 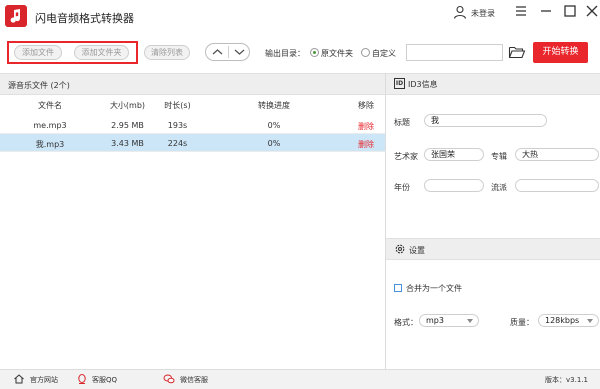 What do you see at coordinates (566, 380) in the screenshot?
I see `version-label: 版本：v3.1.1` at bounding box center [566, 380].